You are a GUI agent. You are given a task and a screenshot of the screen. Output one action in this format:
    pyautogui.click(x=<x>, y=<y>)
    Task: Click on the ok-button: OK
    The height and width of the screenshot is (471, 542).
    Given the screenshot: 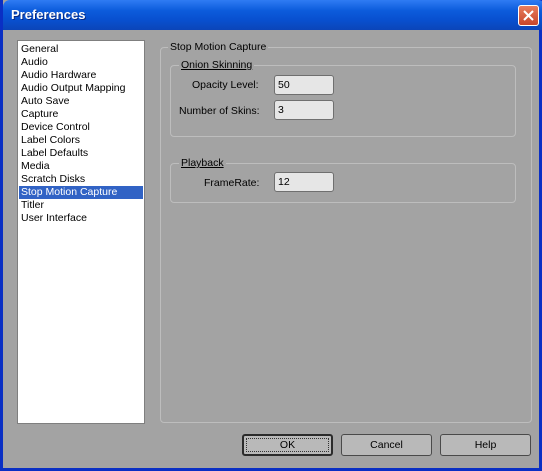 What is the action you would take?
    pyautogui.click(x=287, y=445)
    